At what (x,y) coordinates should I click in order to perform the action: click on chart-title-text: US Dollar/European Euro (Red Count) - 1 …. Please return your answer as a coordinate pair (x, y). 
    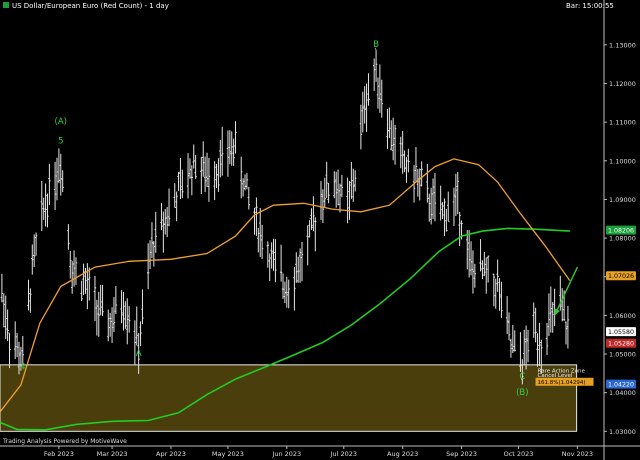
    Looking at the image, I should click on (90, 6).